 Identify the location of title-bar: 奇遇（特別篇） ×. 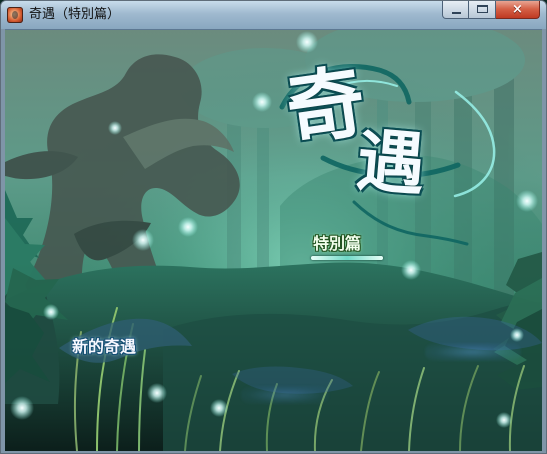
(273, 15).